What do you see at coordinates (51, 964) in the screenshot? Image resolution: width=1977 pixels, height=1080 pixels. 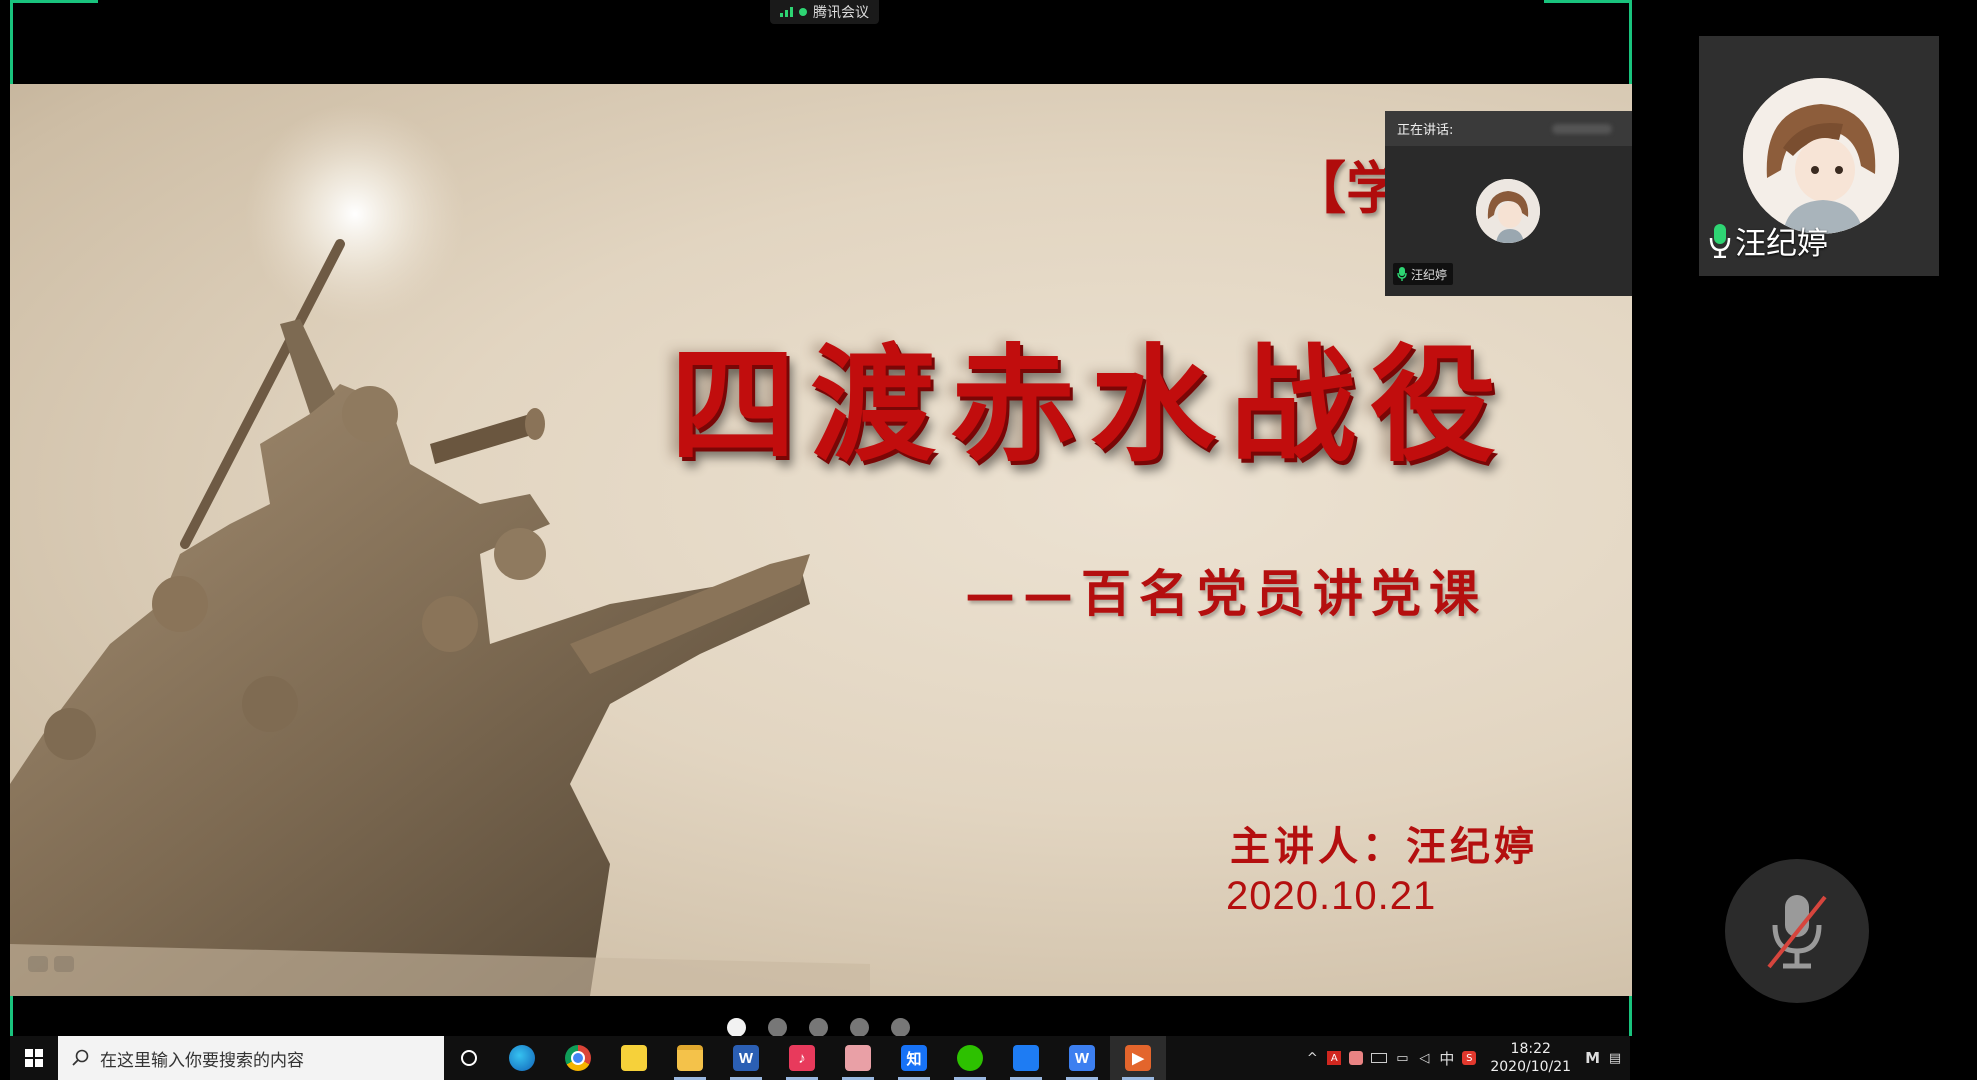 I see `slide-controls` at bounding box center [51, 964].